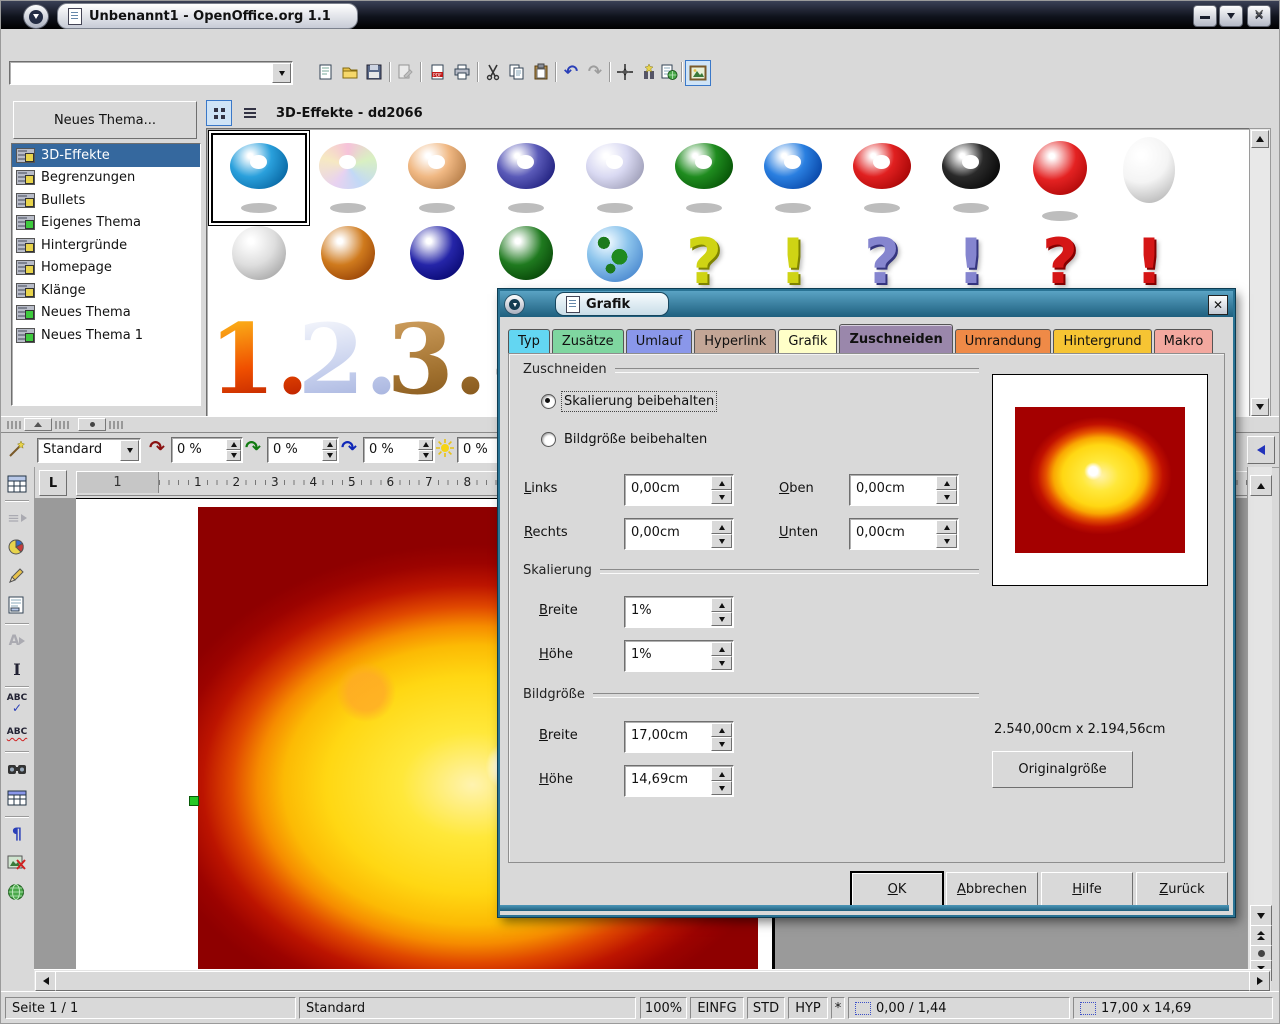 Image resolution: width=1280 pixels, height=1024 pixels. What do you see at coordinates (129, 450) in the screenshot?
I see `combo-dropdown-button` at bounding box center [129, 450].